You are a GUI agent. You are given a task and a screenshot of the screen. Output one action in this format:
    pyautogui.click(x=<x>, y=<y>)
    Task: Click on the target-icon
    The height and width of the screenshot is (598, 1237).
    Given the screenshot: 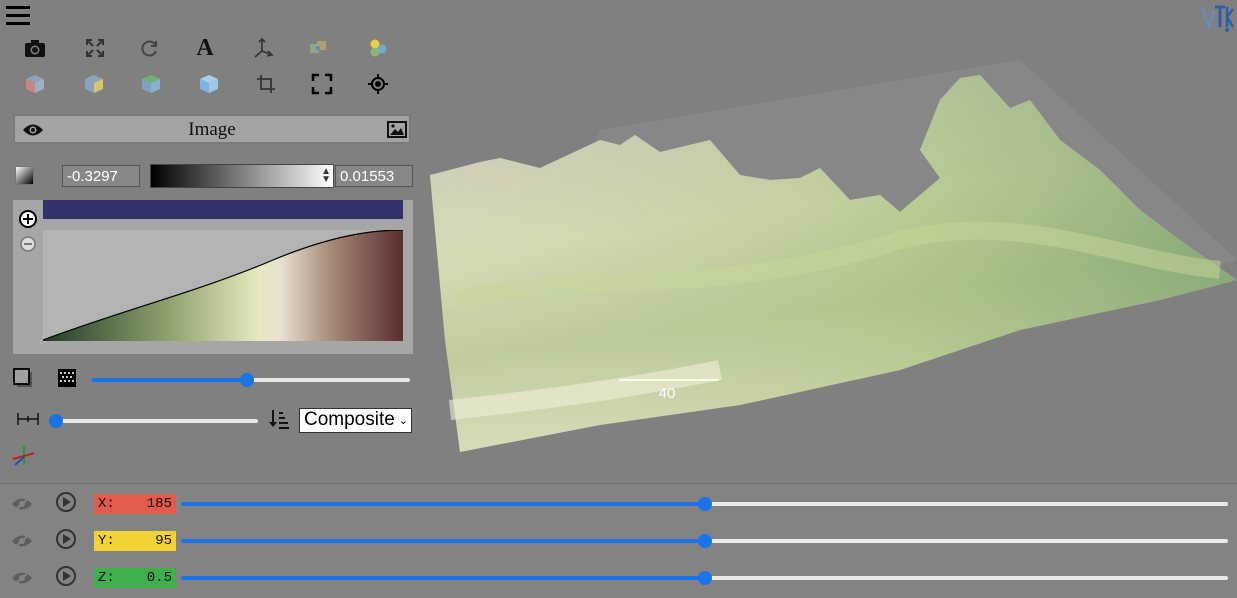 What is the action you would take?
    pyautogui.click(x=378, y=84)
    